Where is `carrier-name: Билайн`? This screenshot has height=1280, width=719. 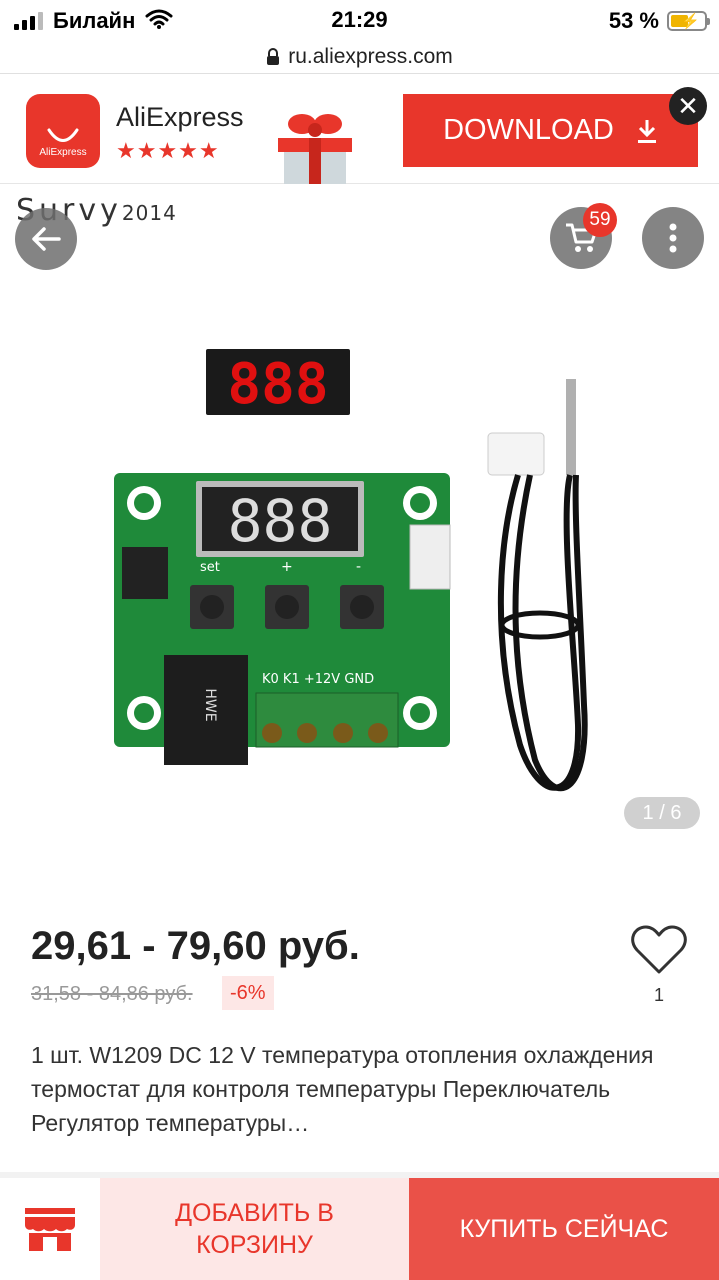 carrier-name: Билайн is located at coordinates (94, 20).